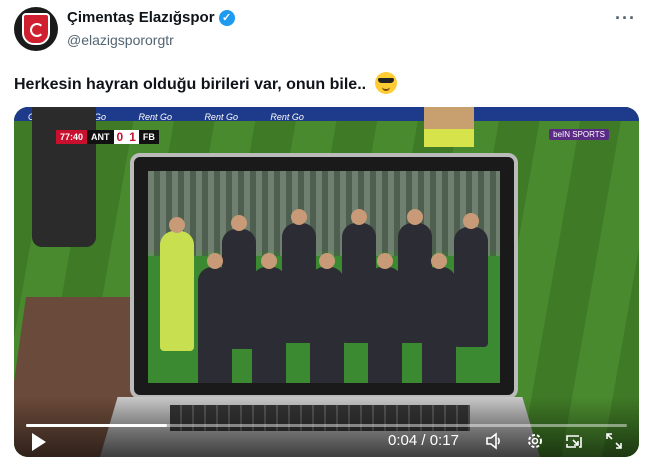  I want to click on picture-in-picture-icon, so click(574, 443).